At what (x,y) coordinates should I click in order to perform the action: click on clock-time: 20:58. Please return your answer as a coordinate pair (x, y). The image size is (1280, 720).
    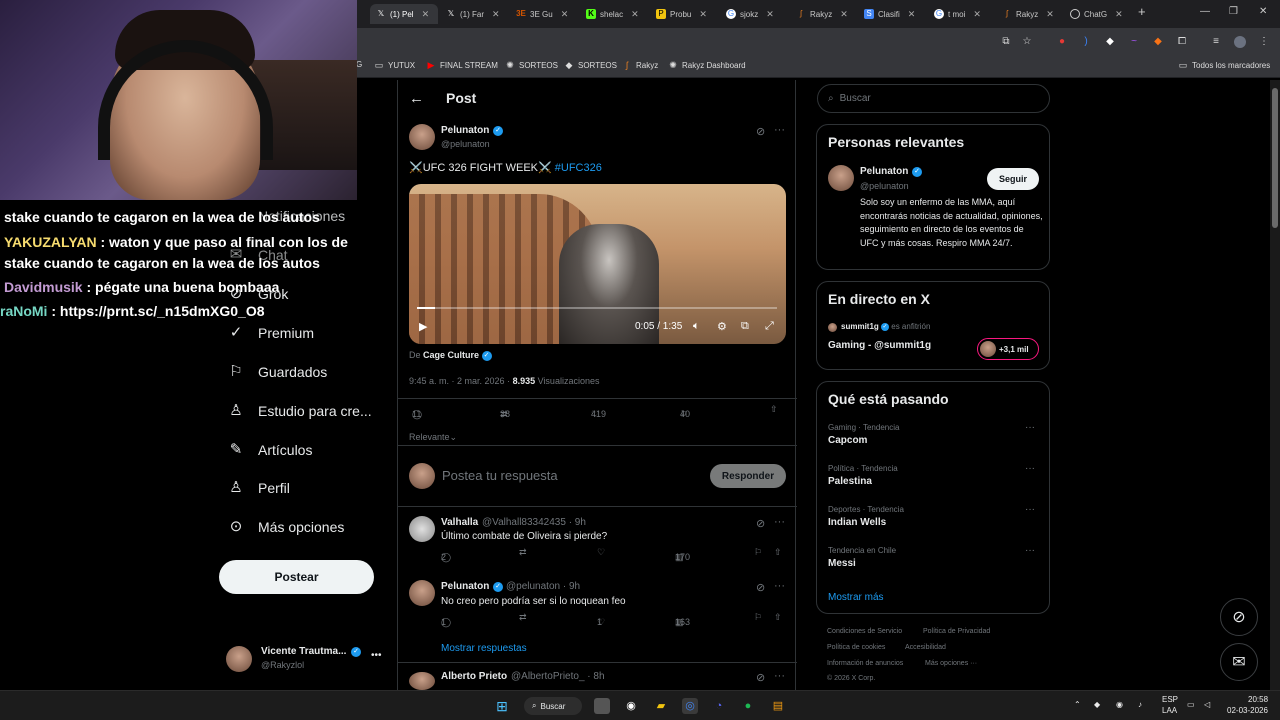
    Looking at the image, I should click on (1258, 699).